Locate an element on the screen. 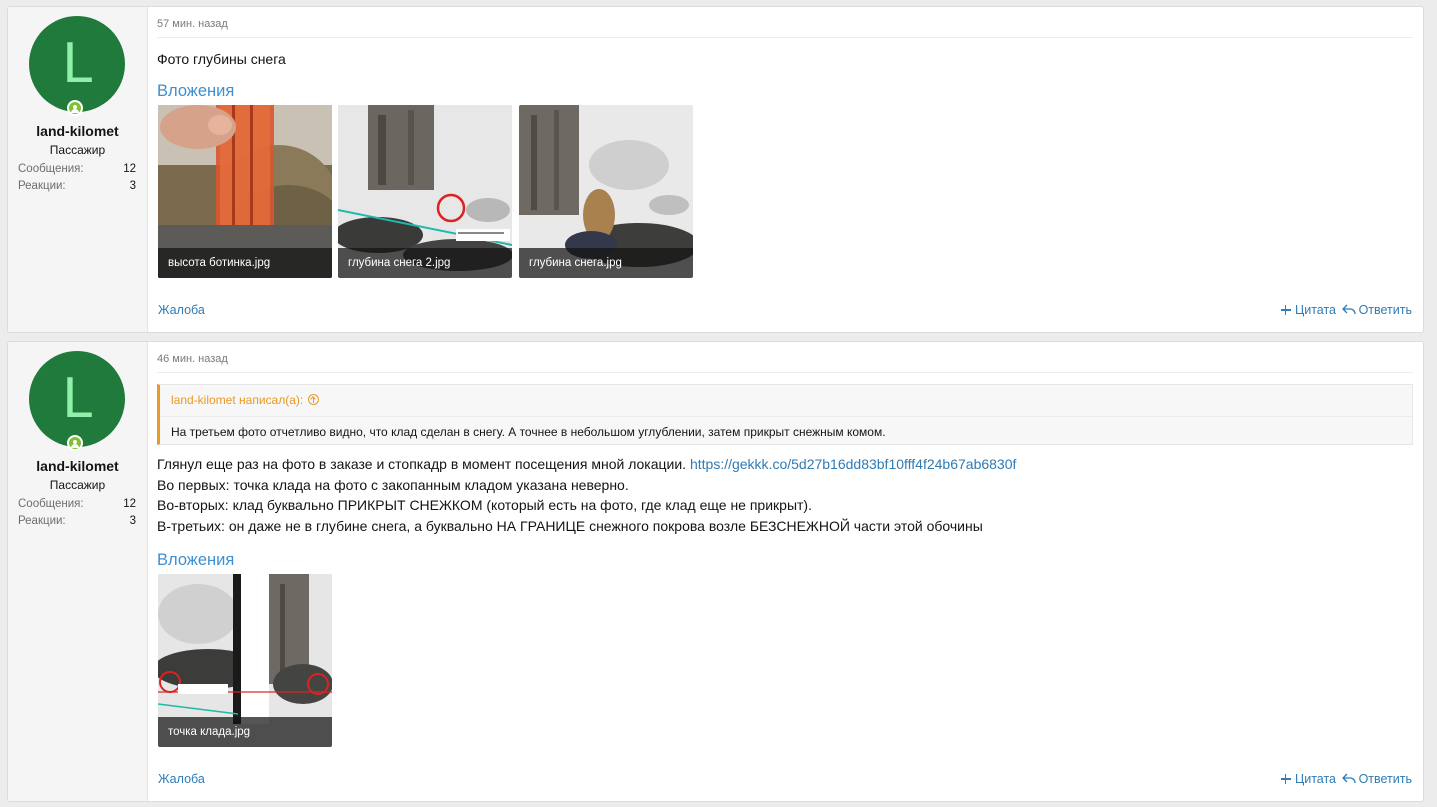 The image size is (1437, 807). attachment-filename: высота ботинка.jpg is located at coordinates (219, 263).